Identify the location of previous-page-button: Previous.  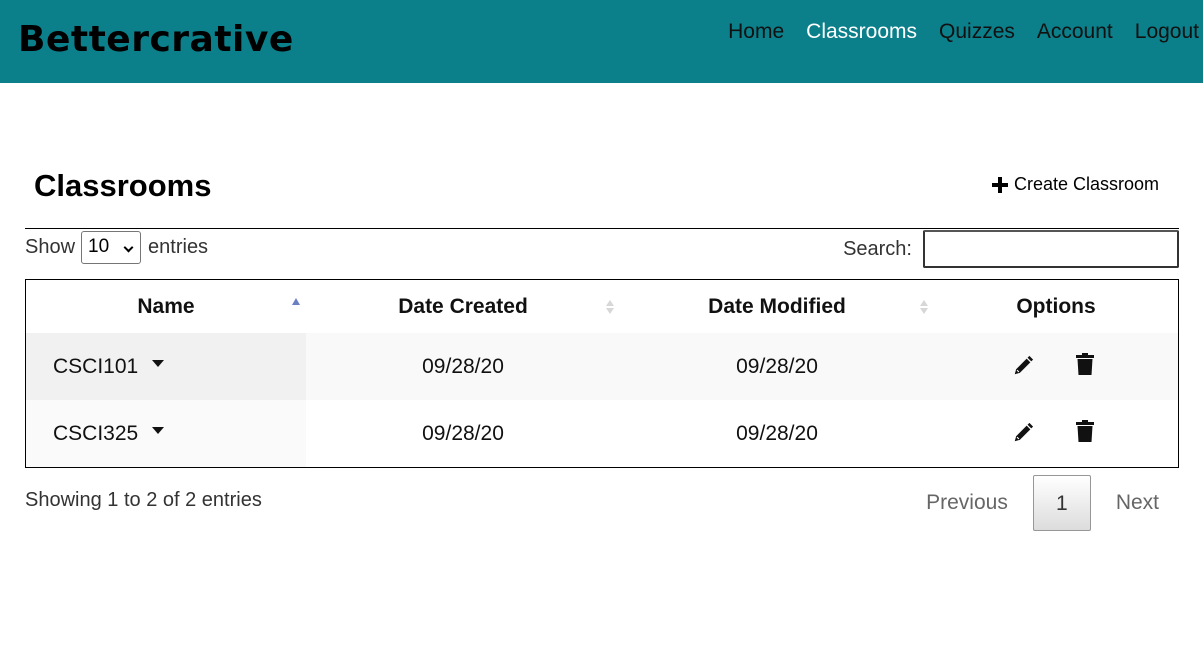
(967, 503).